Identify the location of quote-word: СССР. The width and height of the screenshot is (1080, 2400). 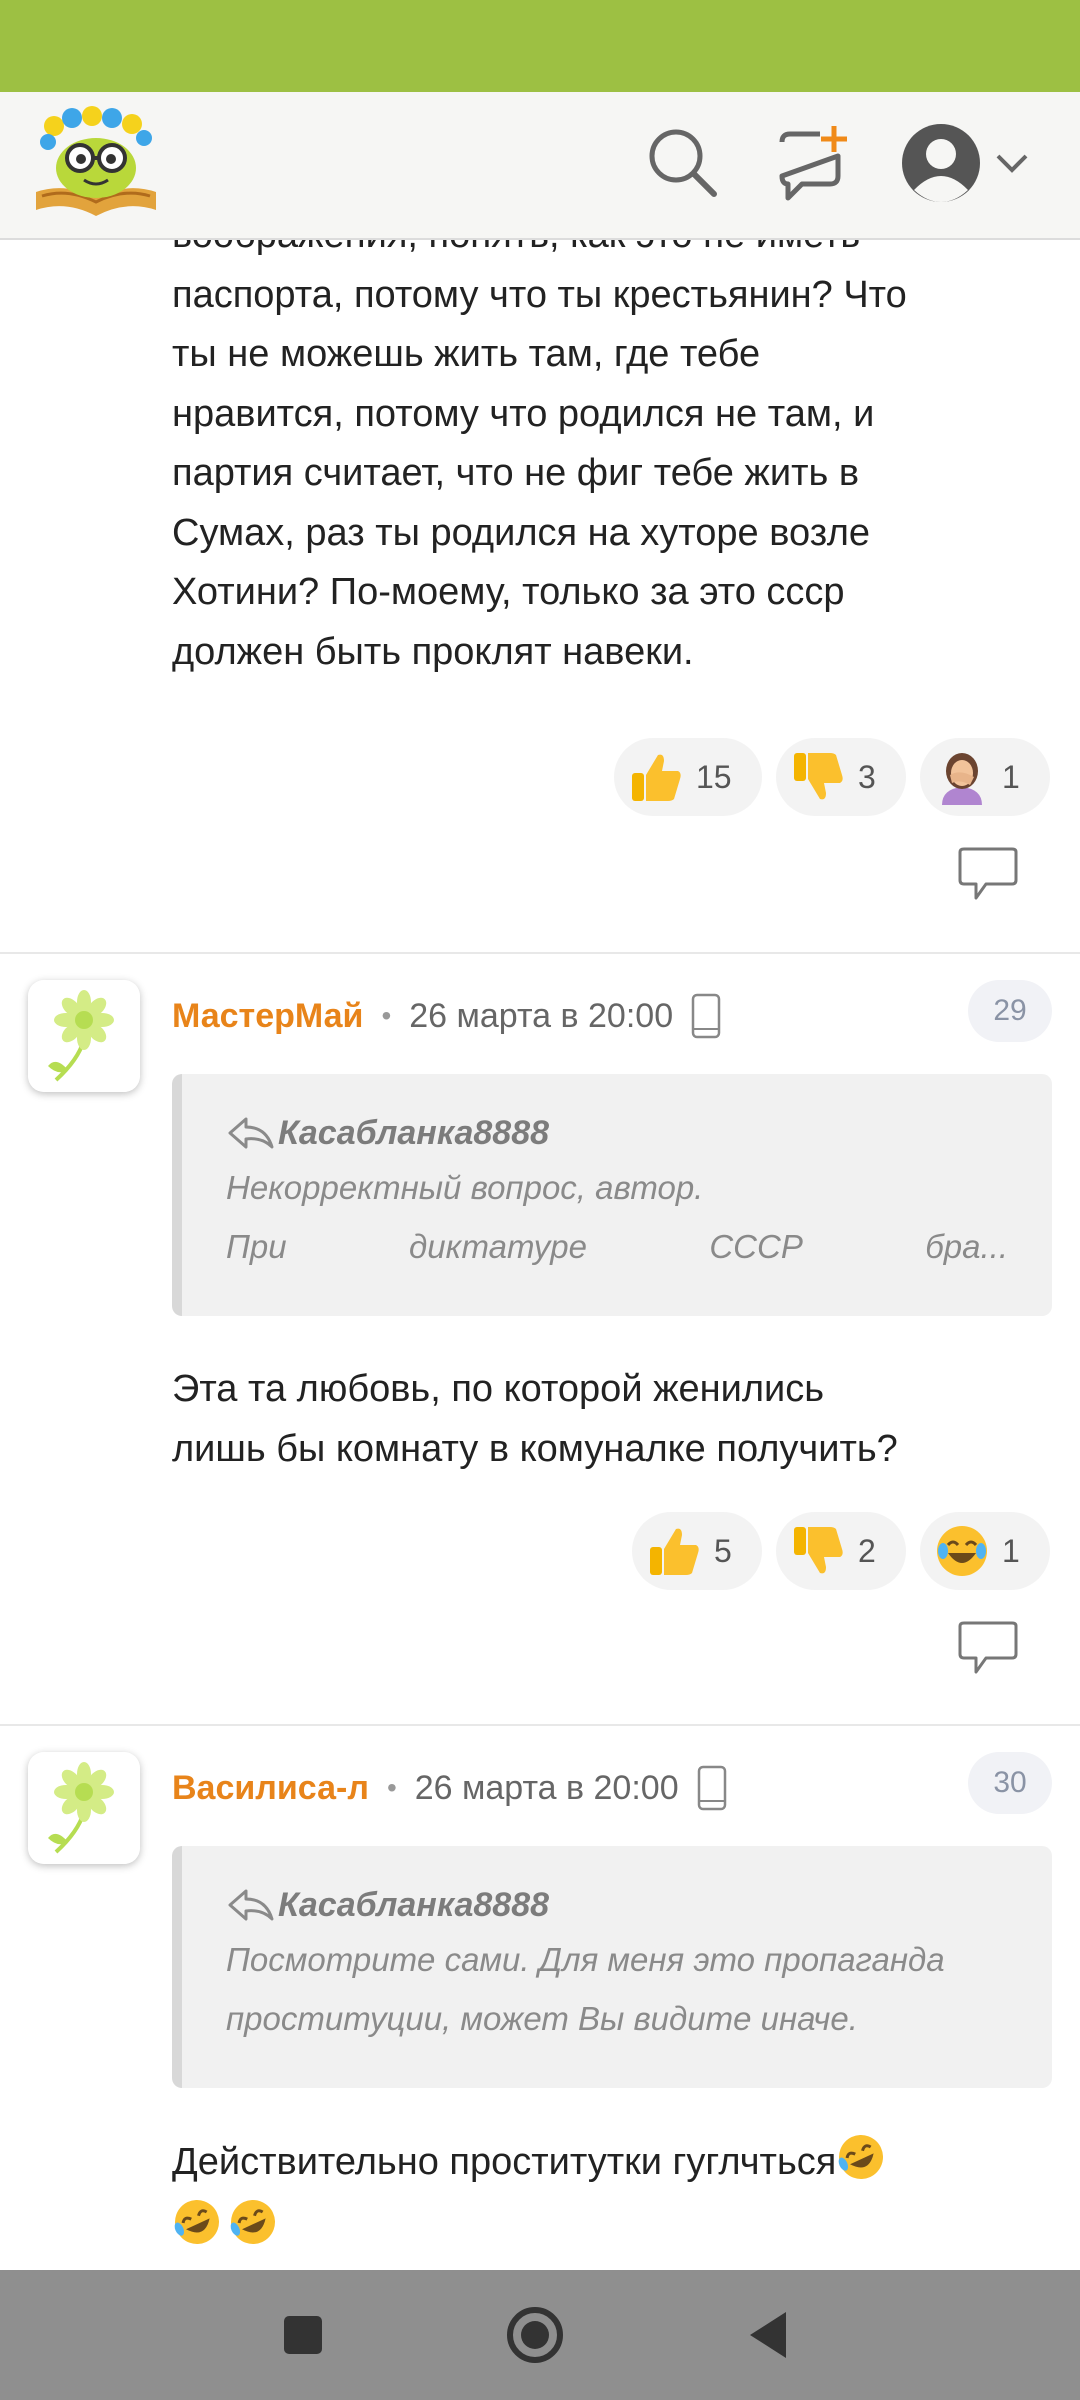
(756, 1246).